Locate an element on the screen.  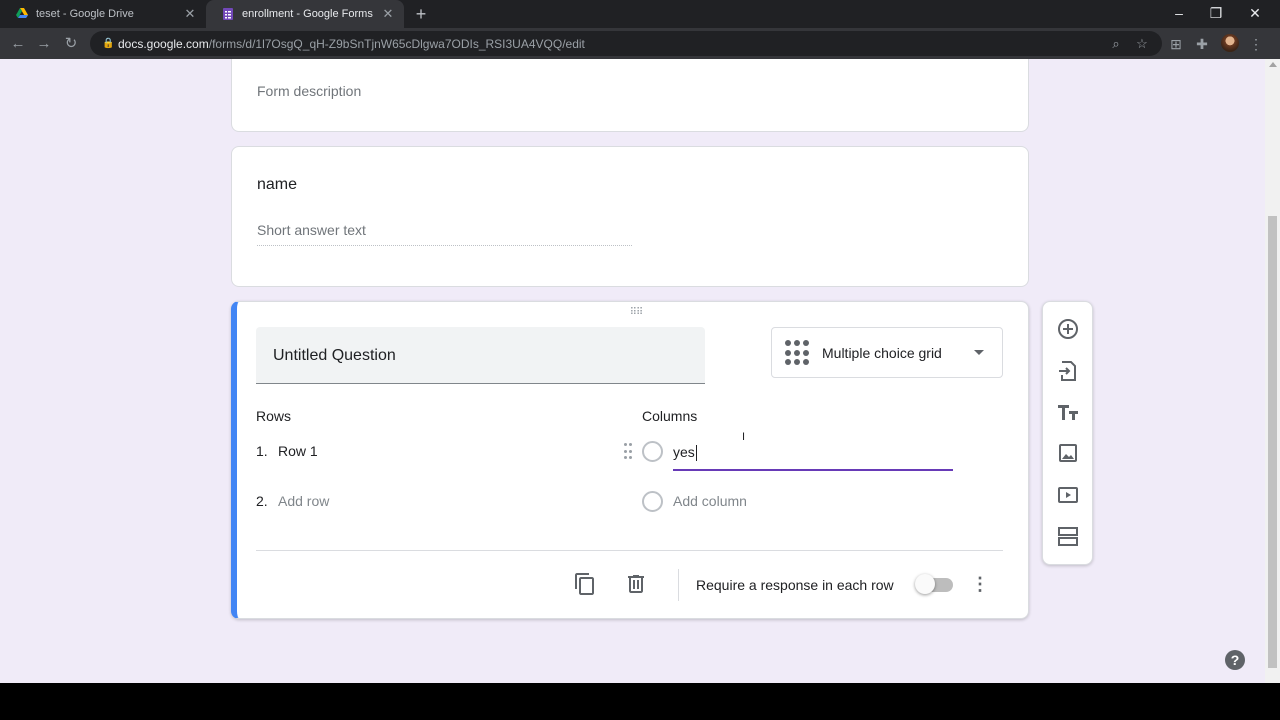
drag-handle-icon: ⠿⠿ is located at coordinates (636, 314).